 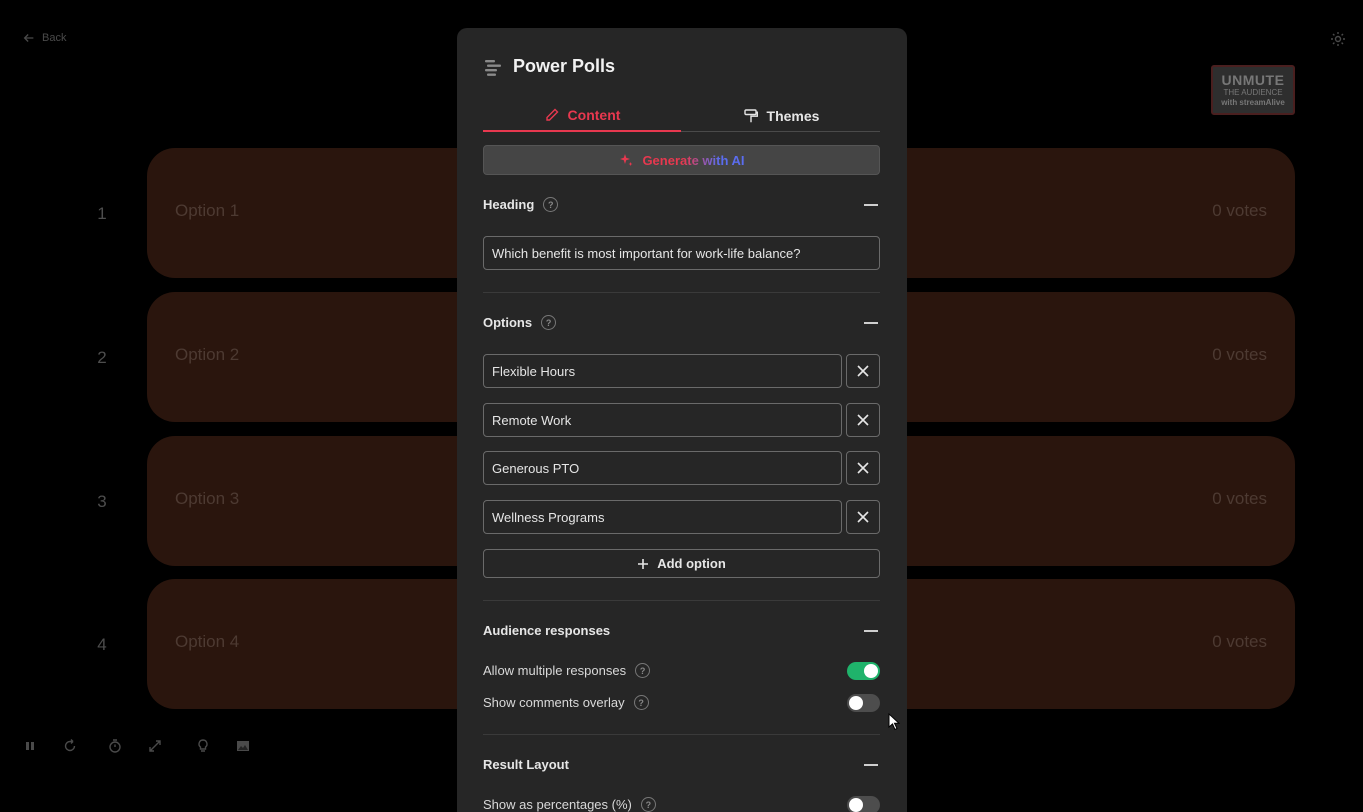 What do you see at coordinates (1338, 39) in the screenshot?
I see `gear-icon` at bounding box center [1338, 39].